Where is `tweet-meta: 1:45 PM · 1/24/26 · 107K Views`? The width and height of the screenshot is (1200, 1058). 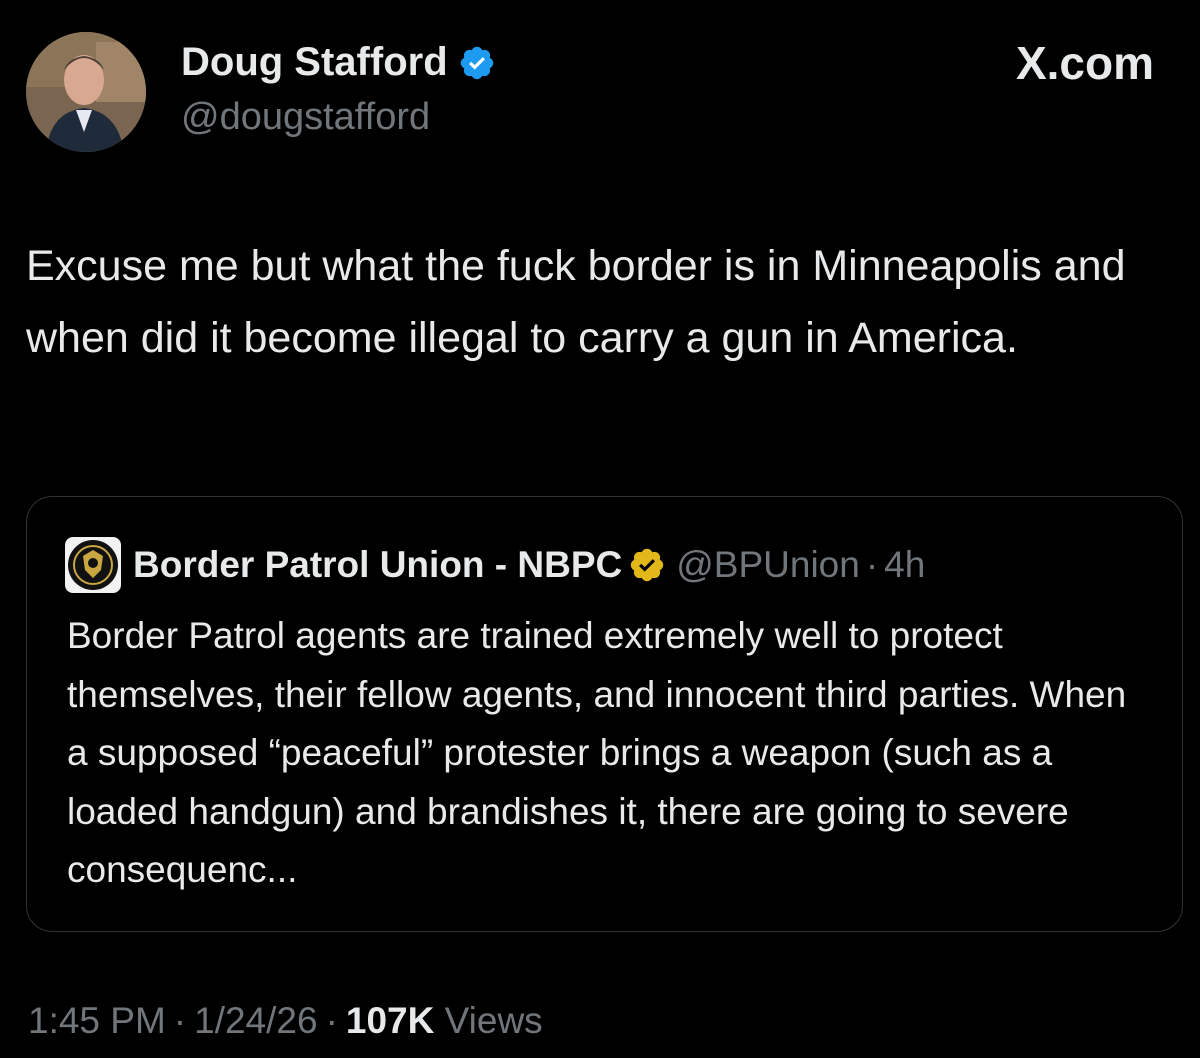 tweet-meta: 1:45 PM · 1/24/26 · 107K Views is located at coordinates (285, 1021).